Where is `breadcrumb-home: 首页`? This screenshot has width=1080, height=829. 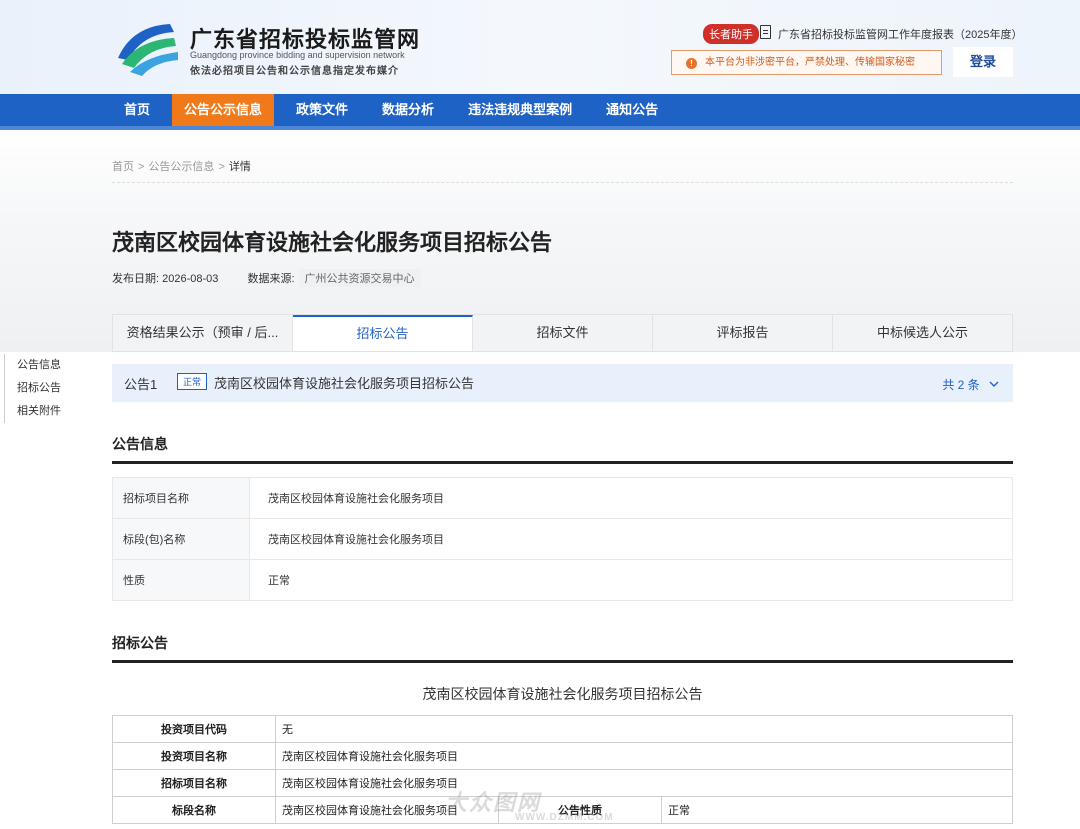
breadcrumb-home: 首页 is located at coordinates (123, 167).